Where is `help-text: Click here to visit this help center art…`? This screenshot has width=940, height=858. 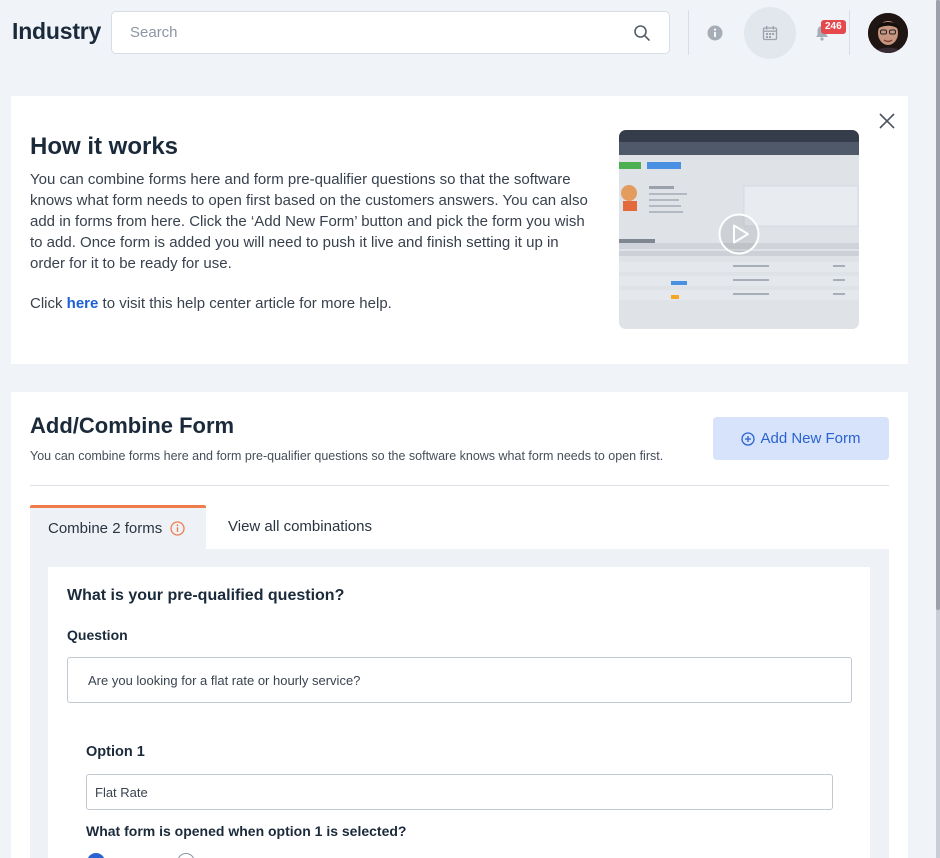
help-text: Click here to visit this help center art… is located at coordinates (211, 303).